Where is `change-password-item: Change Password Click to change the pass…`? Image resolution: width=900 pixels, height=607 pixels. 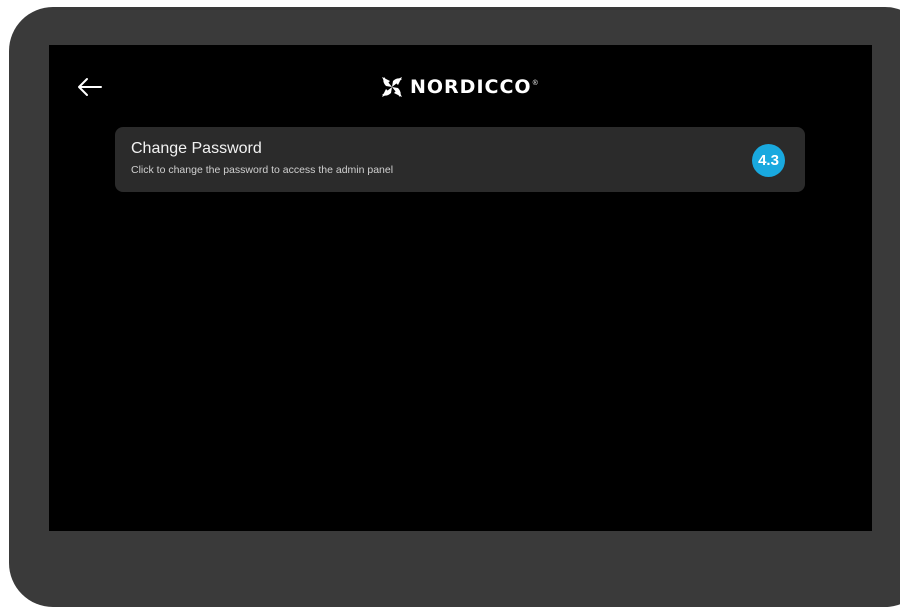 change-password-item: Change Password Click to change the pass… is located at coordinates (460, 159).